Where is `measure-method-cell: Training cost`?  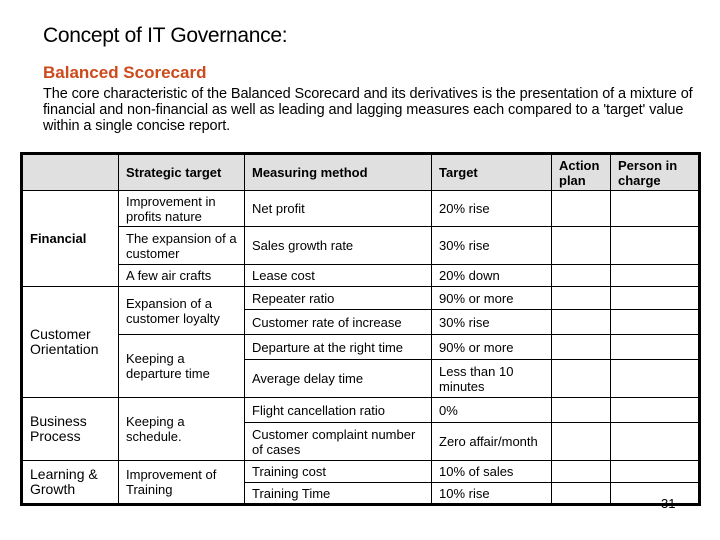 measure-method-cell: Training cost is located at coordinates (338, 471).